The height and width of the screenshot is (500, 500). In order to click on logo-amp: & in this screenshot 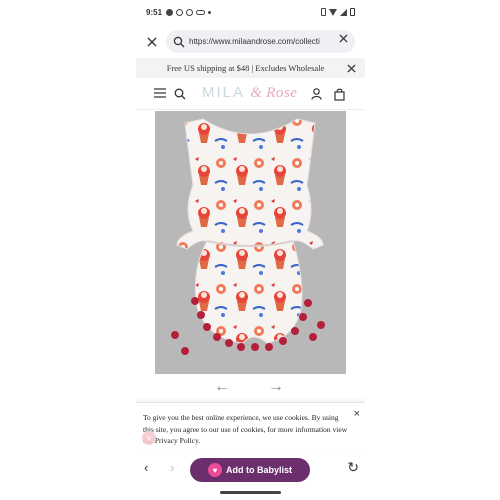, I will do `click(256, 93)`.